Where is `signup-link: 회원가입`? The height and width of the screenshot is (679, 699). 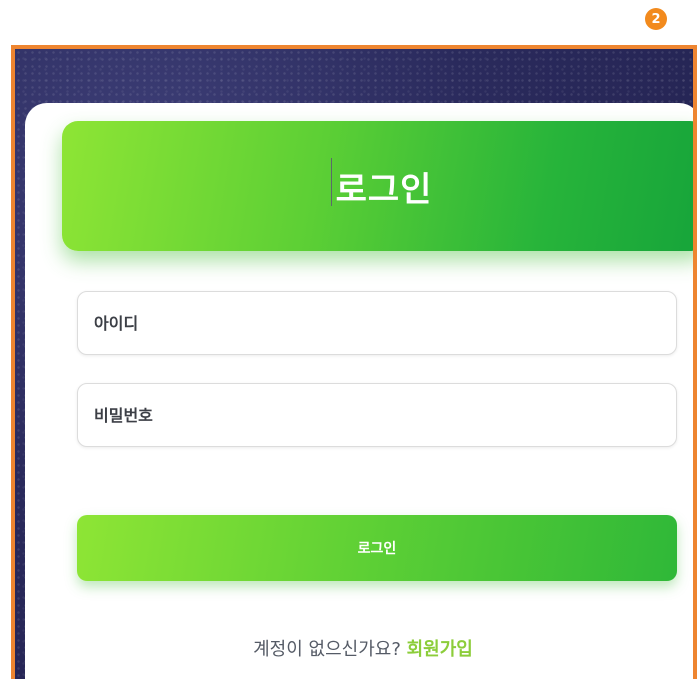 signup-link: 회원가입 is located at coordinates (440, 649).